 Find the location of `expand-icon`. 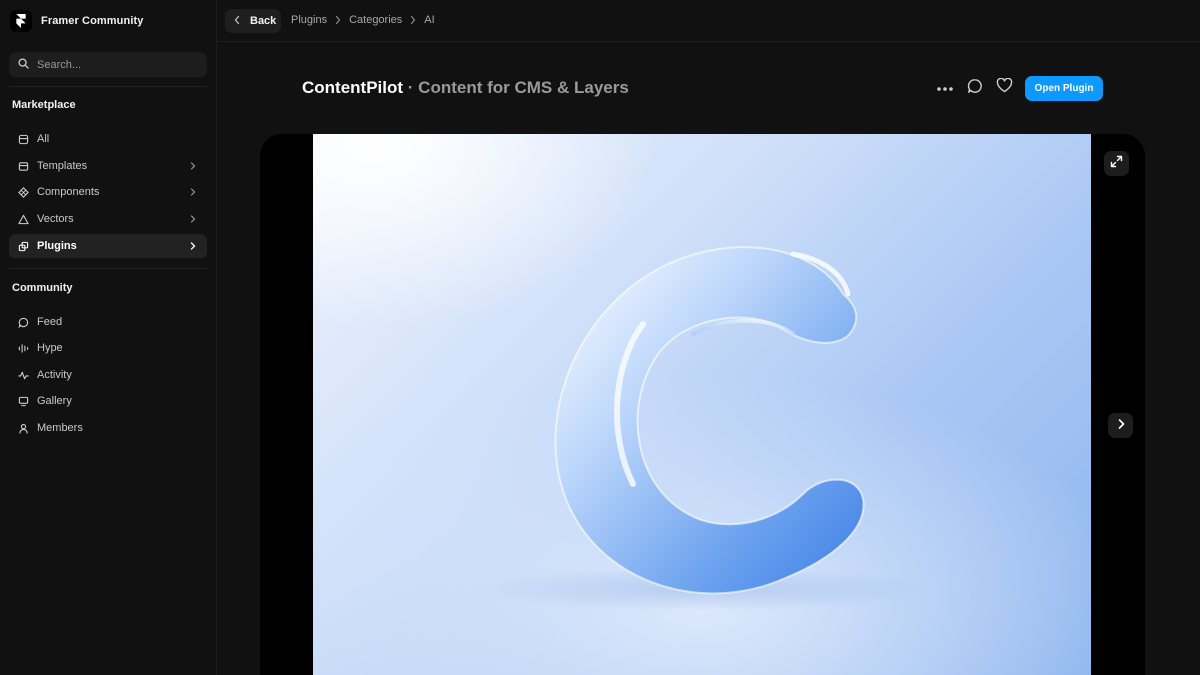

expand-icon is located at coordinates (1116, 164).